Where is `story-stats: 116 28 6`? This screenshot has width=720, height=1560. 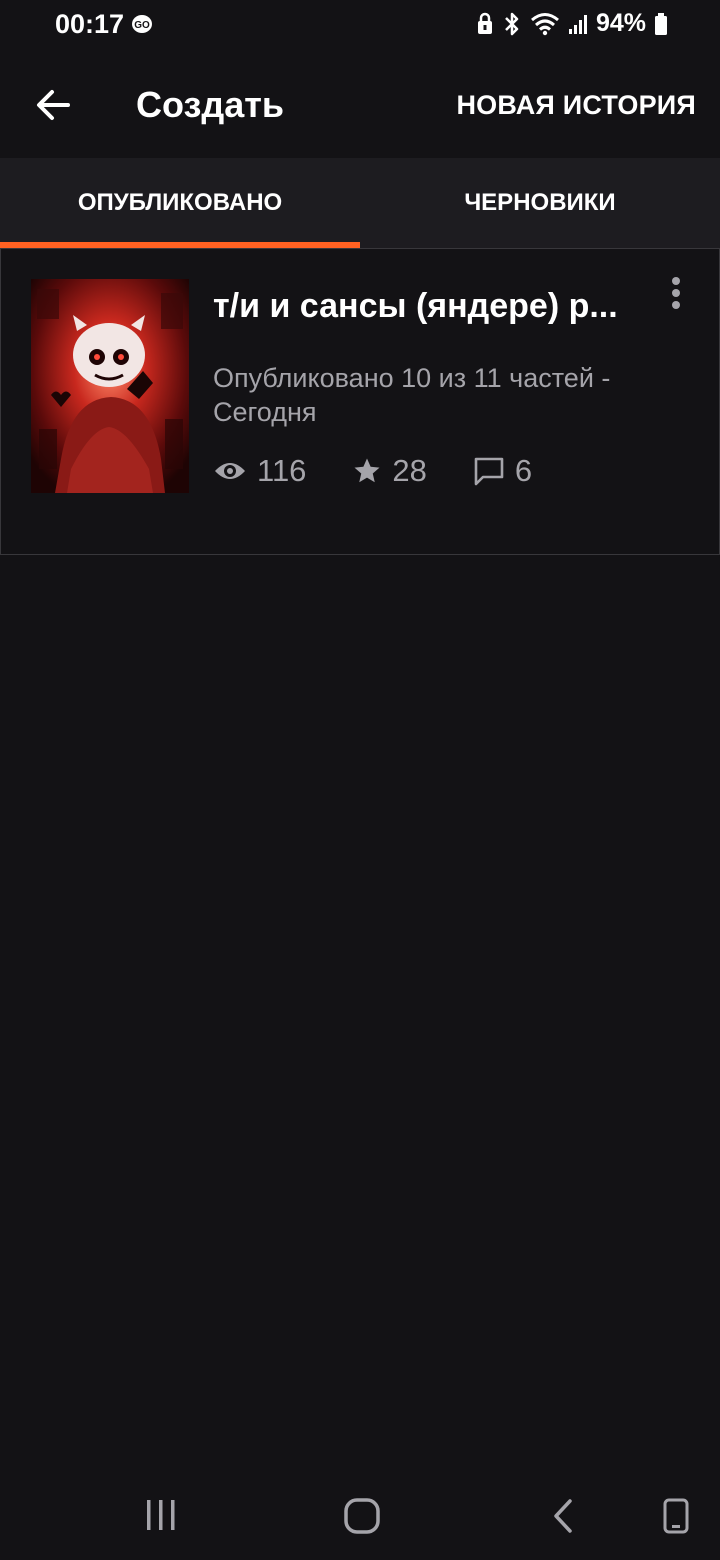 story-stats: 116 28 6 is located at coordinates (372, 471).